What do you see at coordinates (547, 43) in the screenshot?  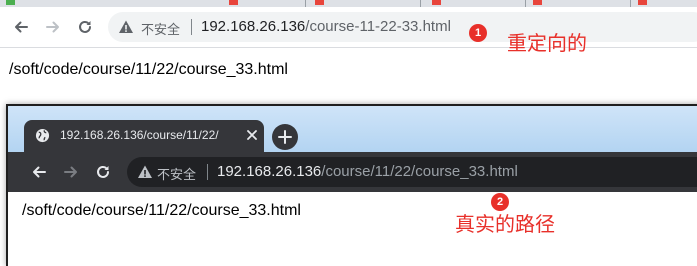 I see `annotation-redirected: 重定向的` at bounding box center [547, 43].